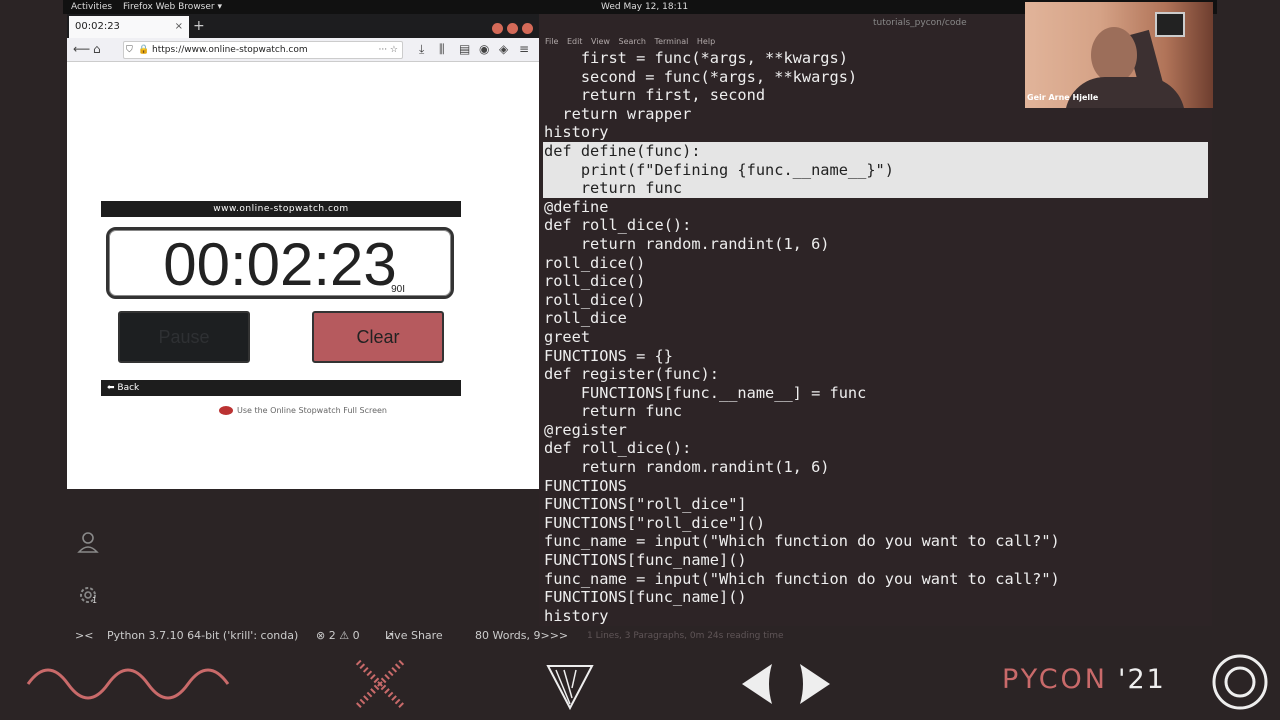 The height and width of the screenshot is (720, 1280). I want to click on problems-indicator: ⊗ 2 ⚠ 0, so click(338, 636).